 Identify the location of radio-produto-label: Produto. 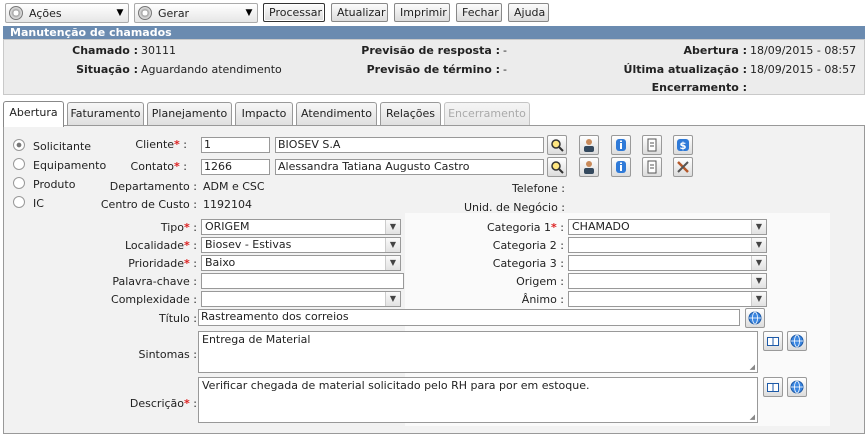
(54, 184).